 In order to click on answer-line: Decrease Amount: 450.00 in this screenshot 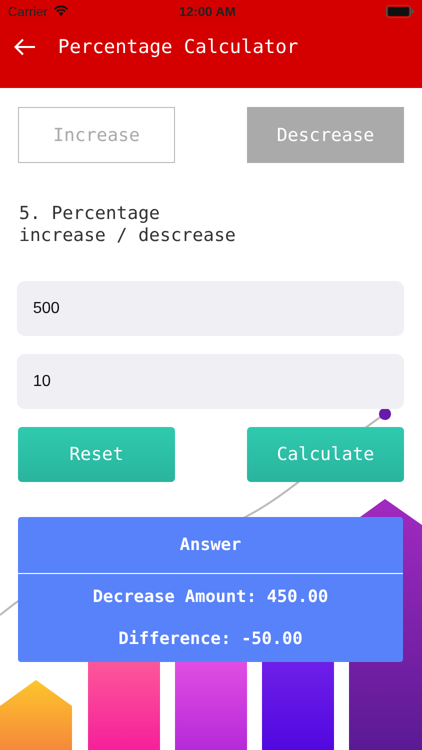, I will do `click(210, 597)`.